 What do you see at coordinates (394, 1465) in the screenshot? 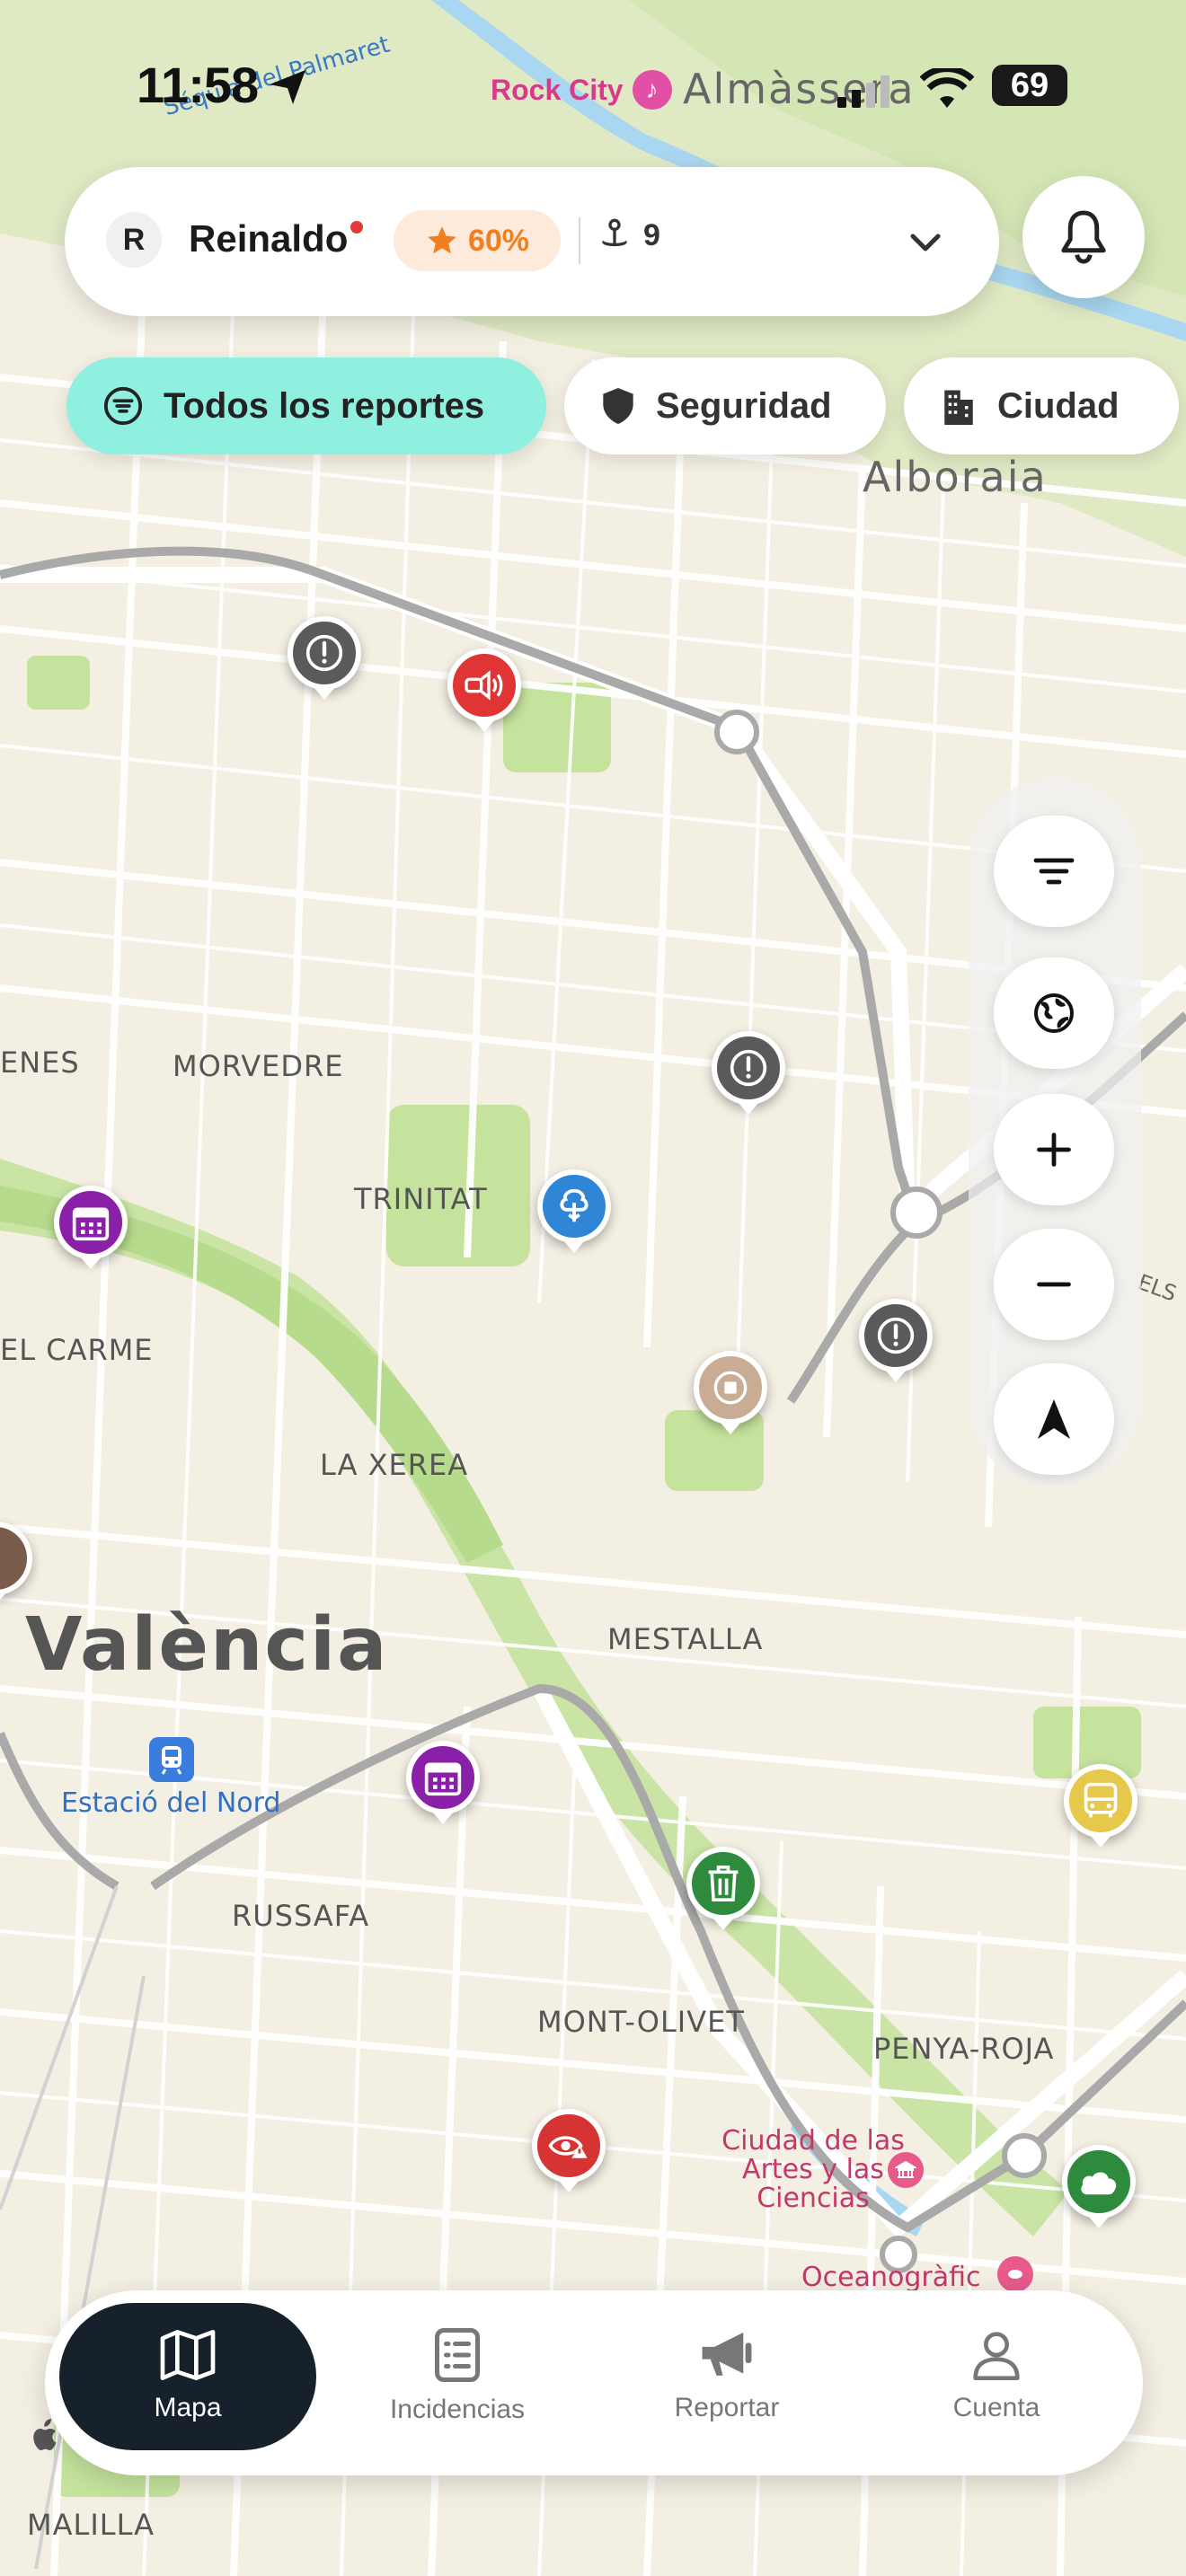
I see `map-label-la-xerea: LA XEREA` at bounding box center [394, 1465].